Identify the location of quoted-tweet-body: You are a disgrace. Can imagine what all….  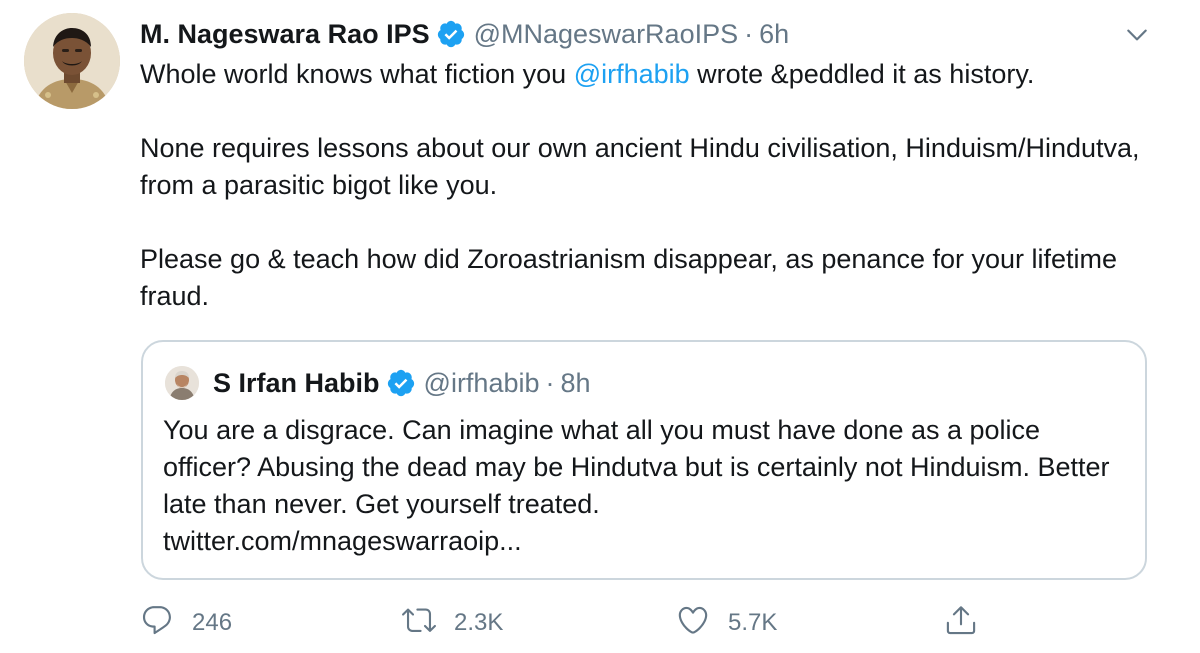
(636, 467).